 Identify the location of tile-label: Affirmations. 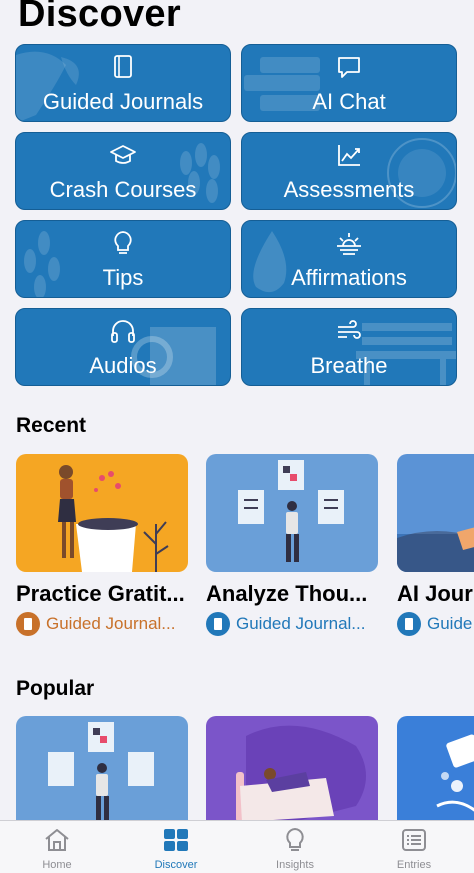
(349, 277).